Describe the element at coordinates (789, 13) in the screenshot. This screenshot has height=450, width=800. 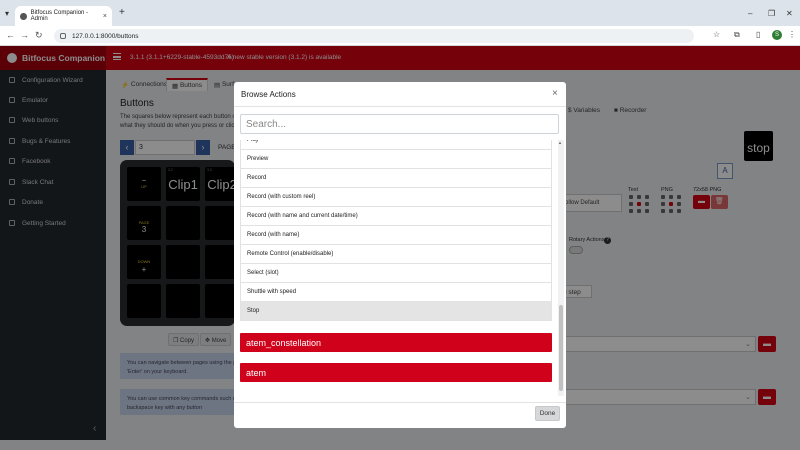
I see `close-window-icon: ✕` at that location.